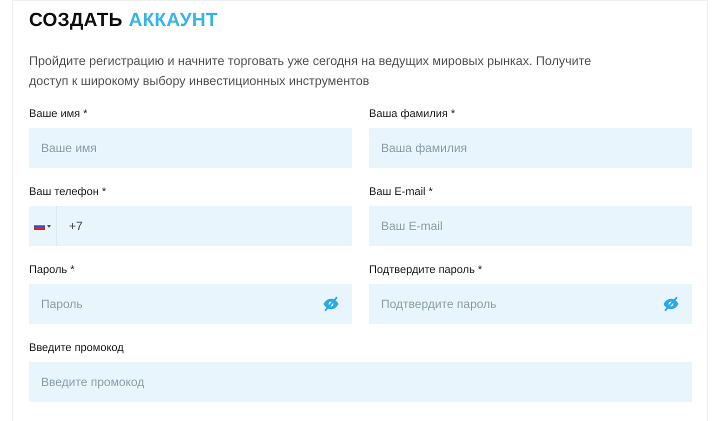  I want to click on field-label: Ваша фамилия *, so click(412, 114).